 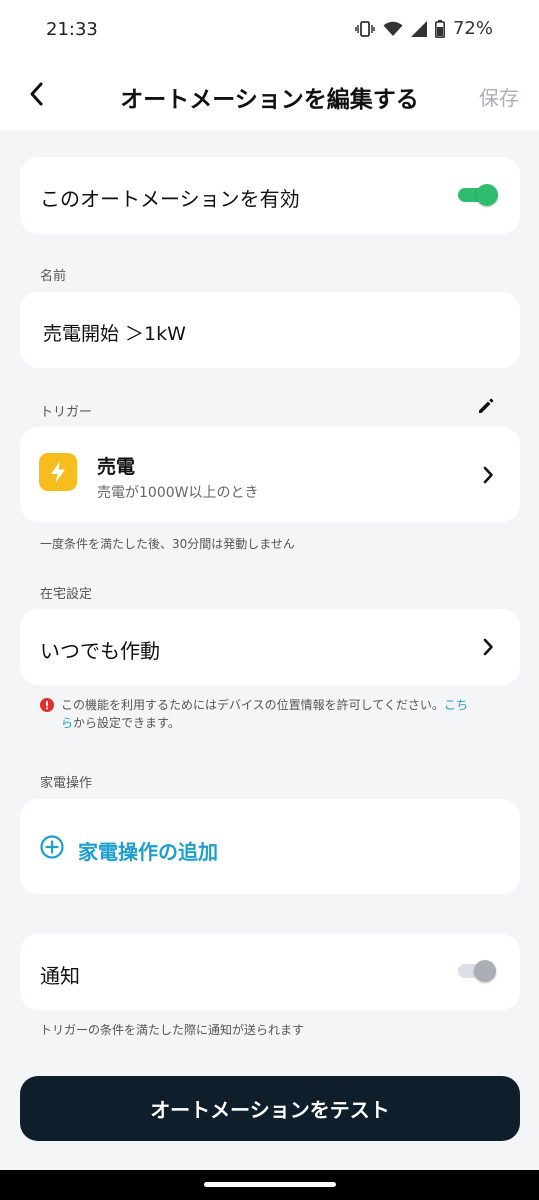 What do you see at coordinates (418, 28) in the screenshot?
I see `signal-icon` at bounding box center [418, 28].